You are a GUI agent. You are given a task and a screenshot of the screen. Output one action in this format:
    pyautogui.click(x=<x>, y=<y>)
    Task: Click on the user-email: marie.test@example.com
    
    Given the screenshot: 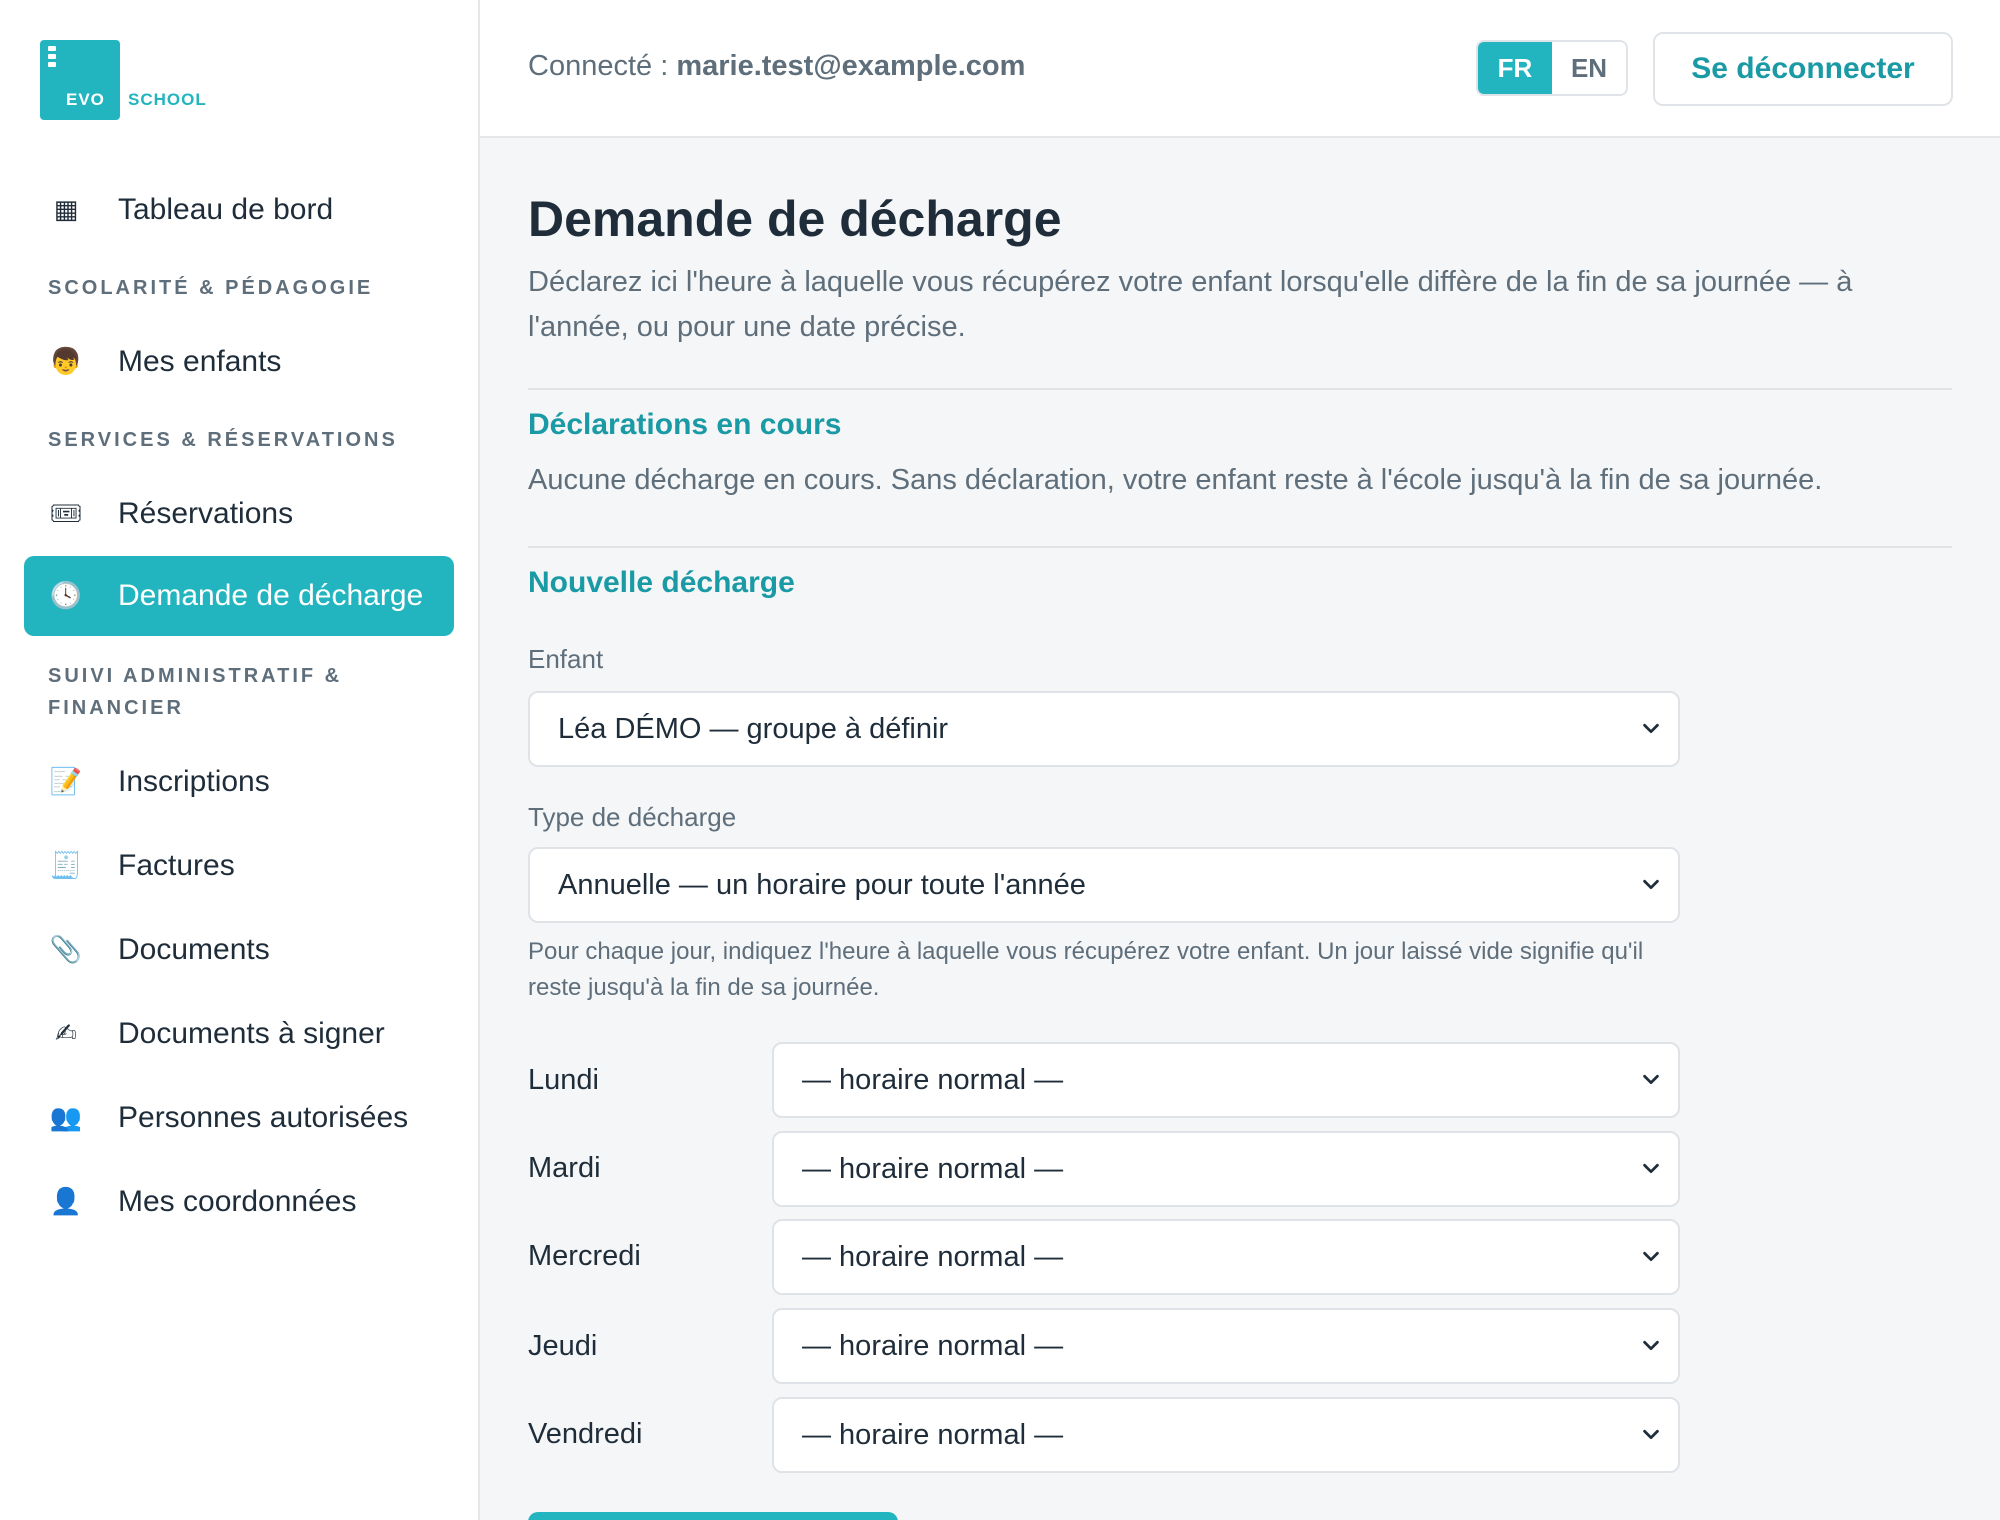 What is the action you would take?
    pyautogui.click(x=851, y=66)
    